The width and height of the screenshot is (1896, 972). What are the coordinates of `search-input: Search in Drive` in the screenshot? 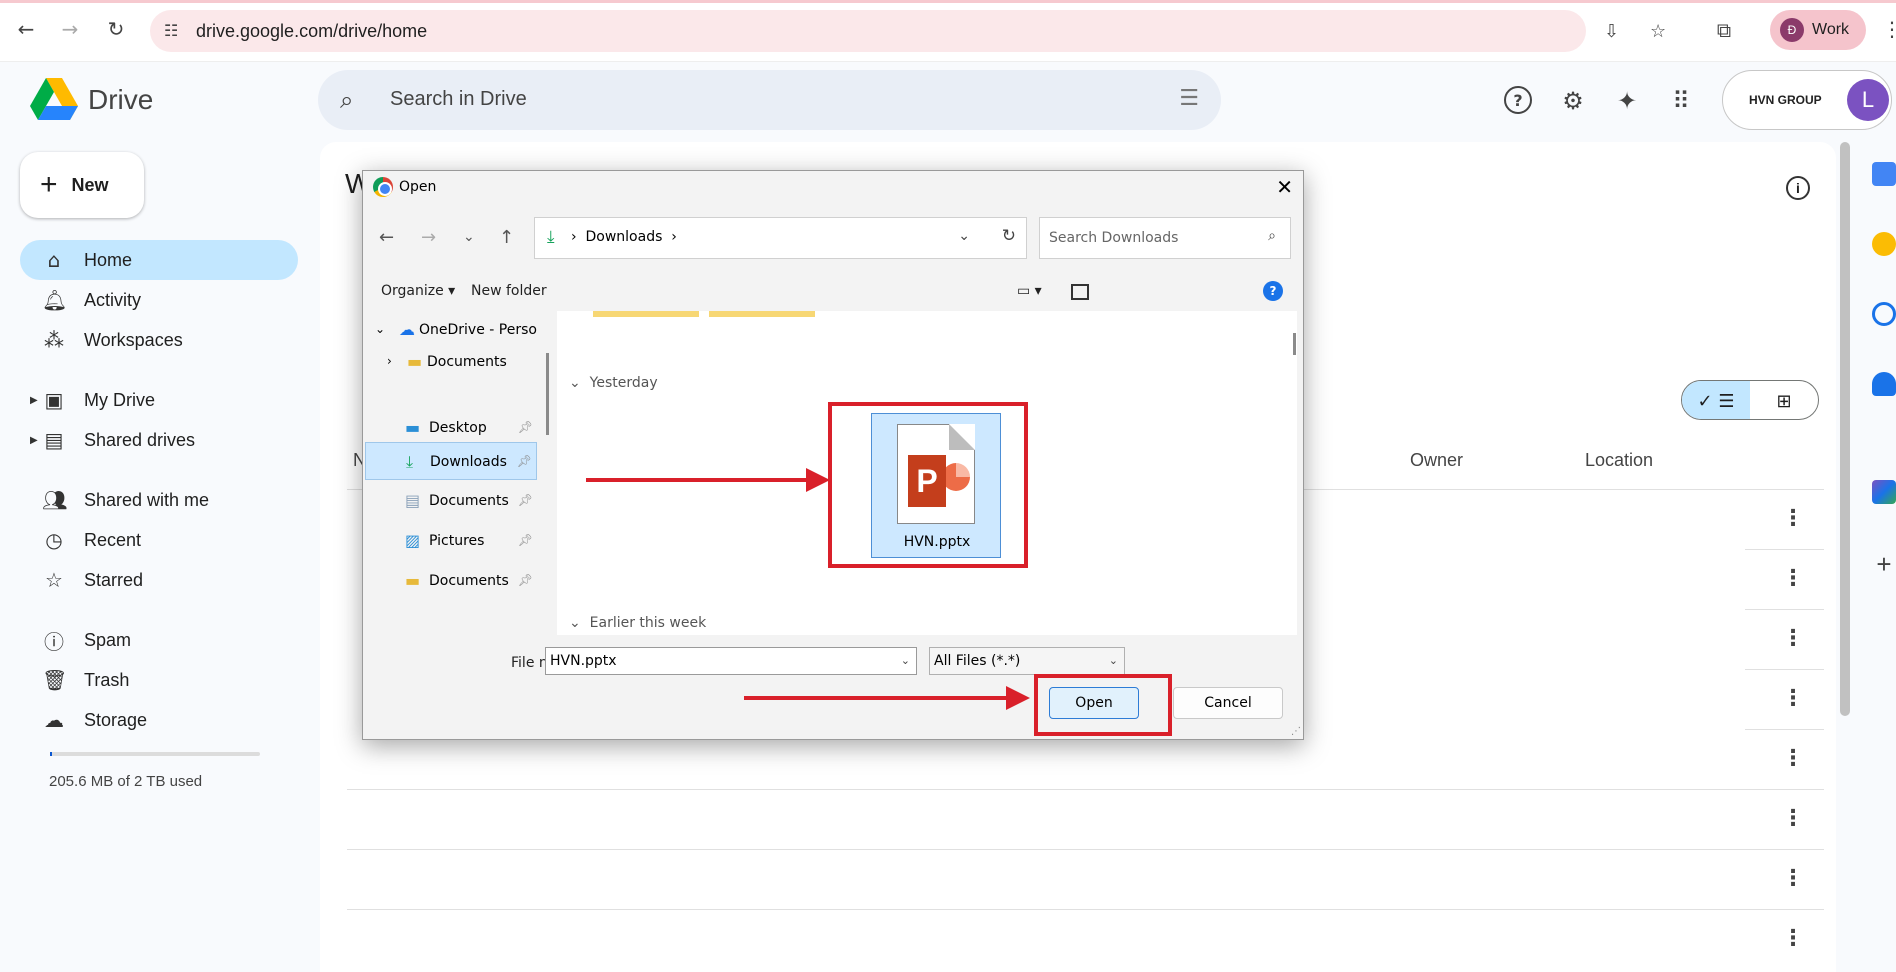 It's located at (458, 99).